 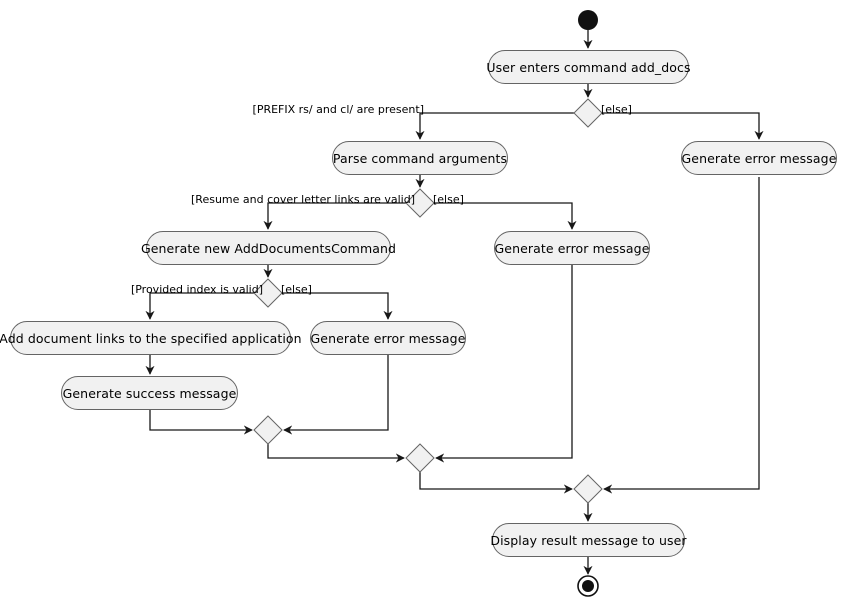 What do you see at coordinates (338, 109) in the screenshot?
I see `guard-label-prefix-present: [PREFIX rs/ and cl/ are present]` at bounding box center [338, 109].